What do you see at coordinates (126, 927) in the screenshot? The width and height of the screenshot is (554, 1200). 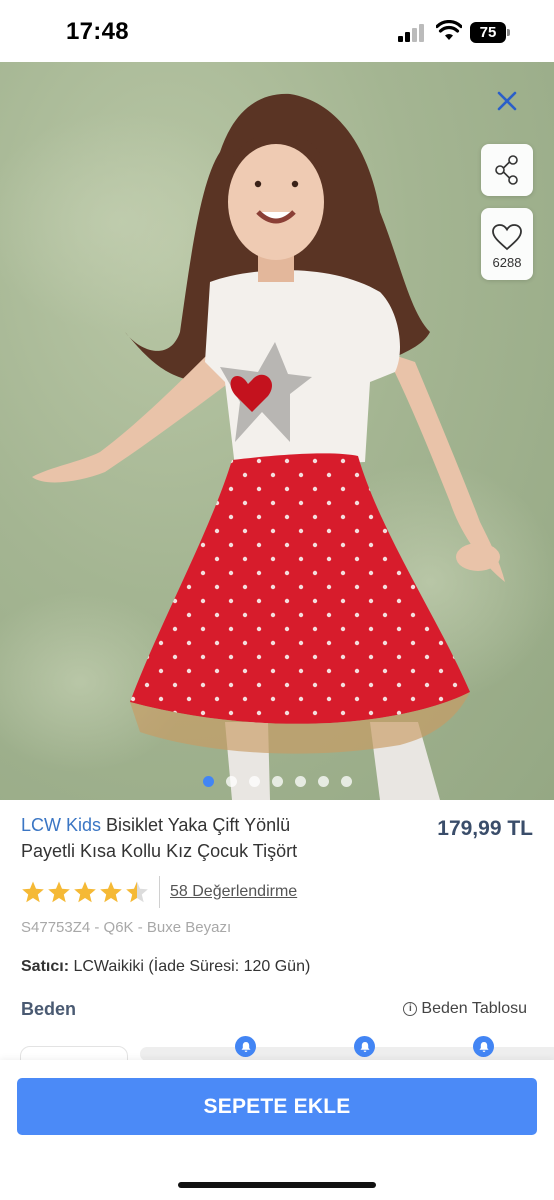 I see `product-sku: S47753Z4 - Q6K - Buxe Beyazı` at bounding box center [126, 927].